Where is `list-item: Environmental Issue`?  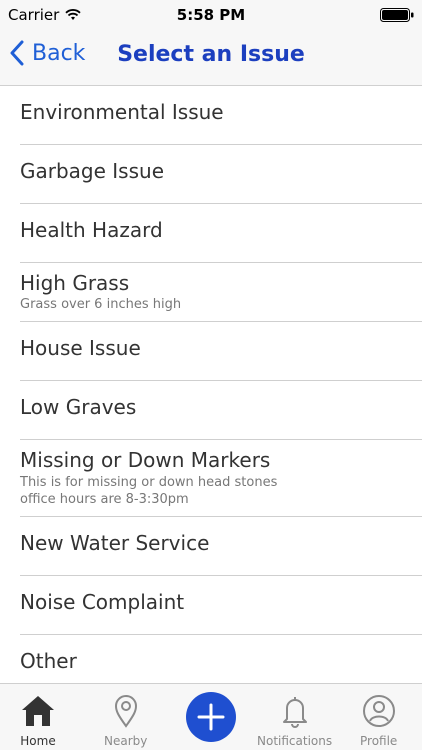 list-item: Environmental Issue is located at coordinates (221, 115).